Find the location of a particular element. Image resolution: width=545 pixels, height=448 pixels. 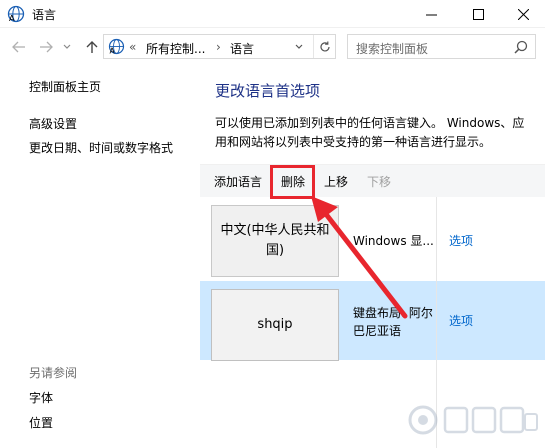

arrow-up-icon is located at coordinates (92, 47).